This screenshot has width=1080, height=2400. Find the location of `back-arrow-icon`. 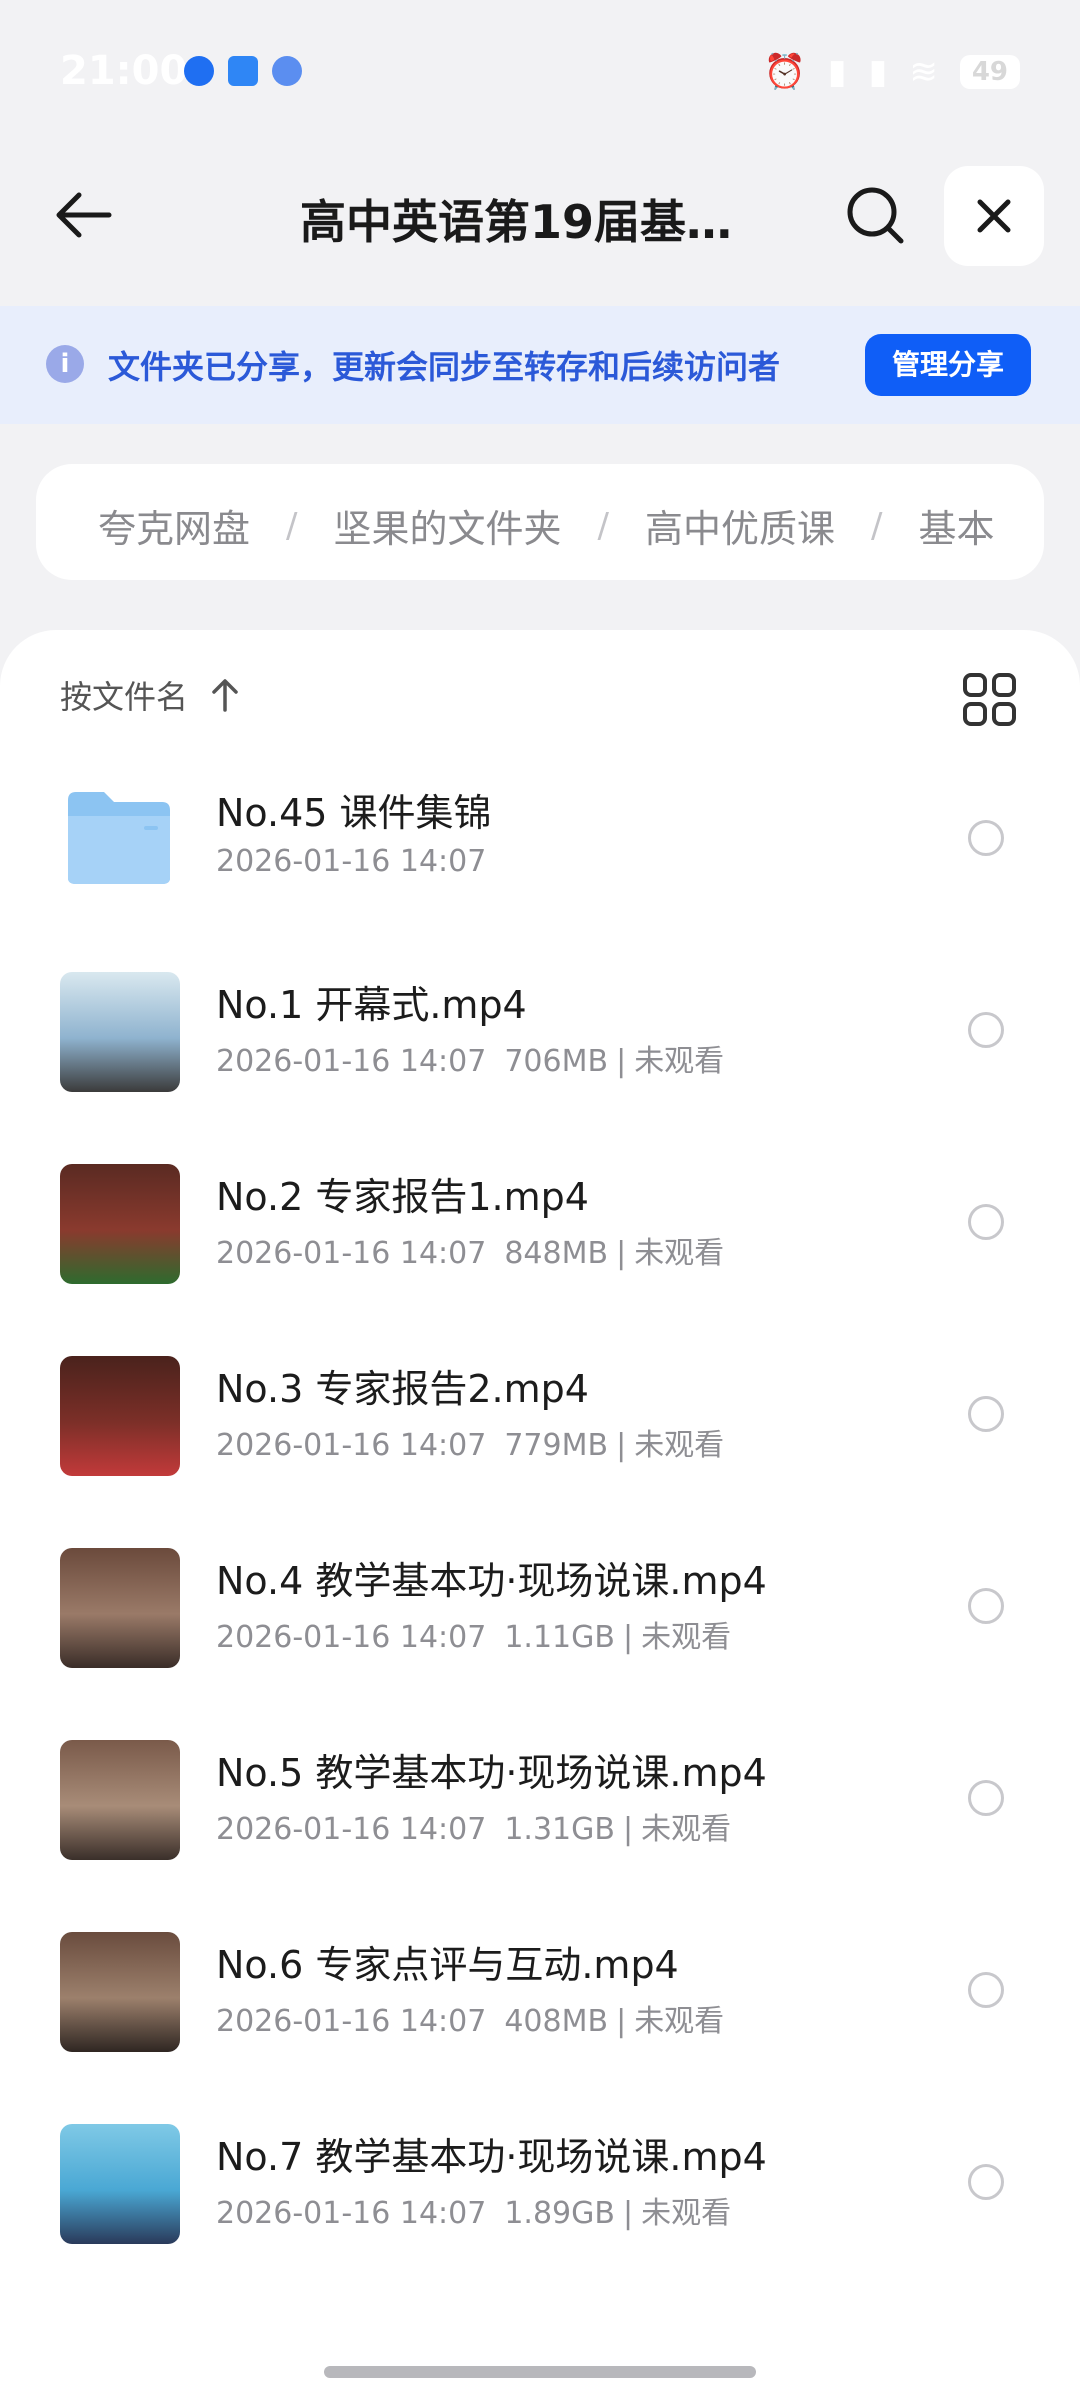

back-arrow-icon is located at coordinates (84, 215).